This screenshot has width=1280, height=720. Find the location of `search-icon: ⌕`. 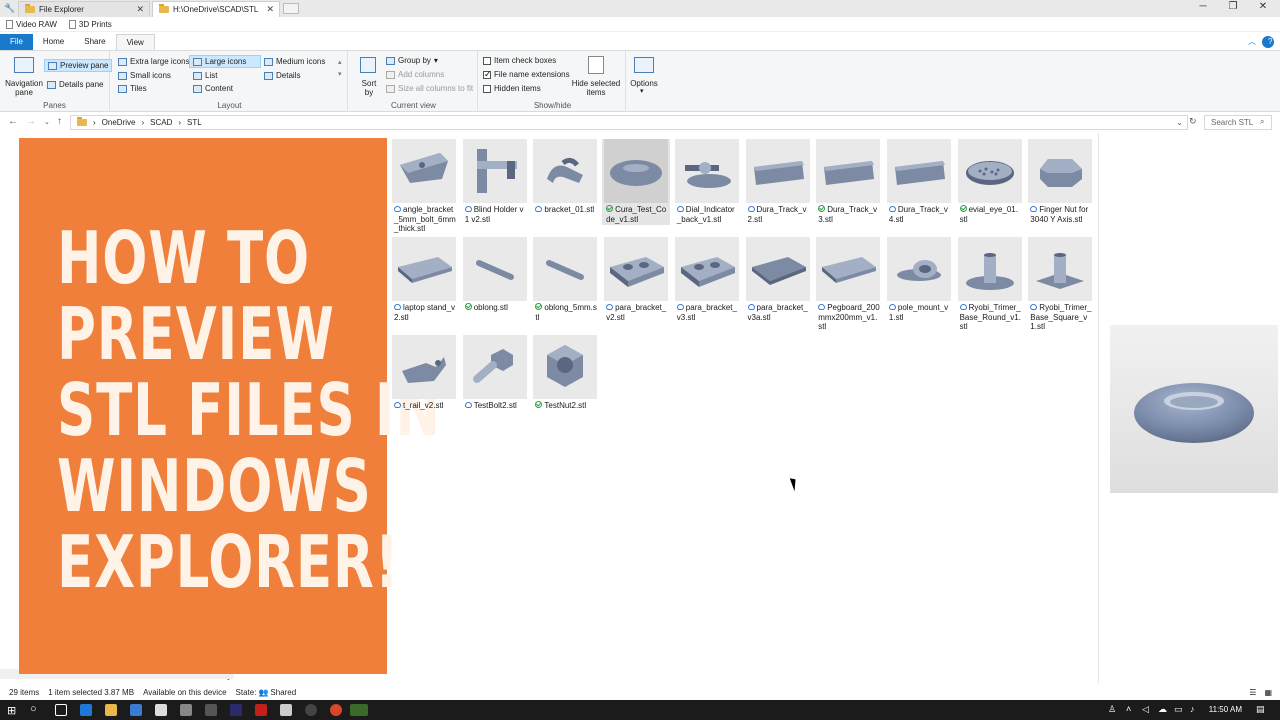

search-icon: ⌕ is located at coordinates (1262, 122).